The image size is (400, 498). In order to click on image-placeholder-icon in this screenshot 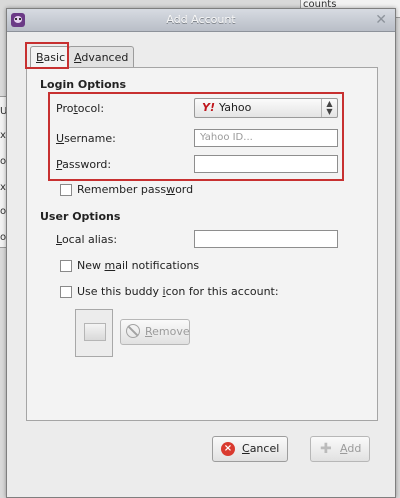, I will do `click(95, 332)`.